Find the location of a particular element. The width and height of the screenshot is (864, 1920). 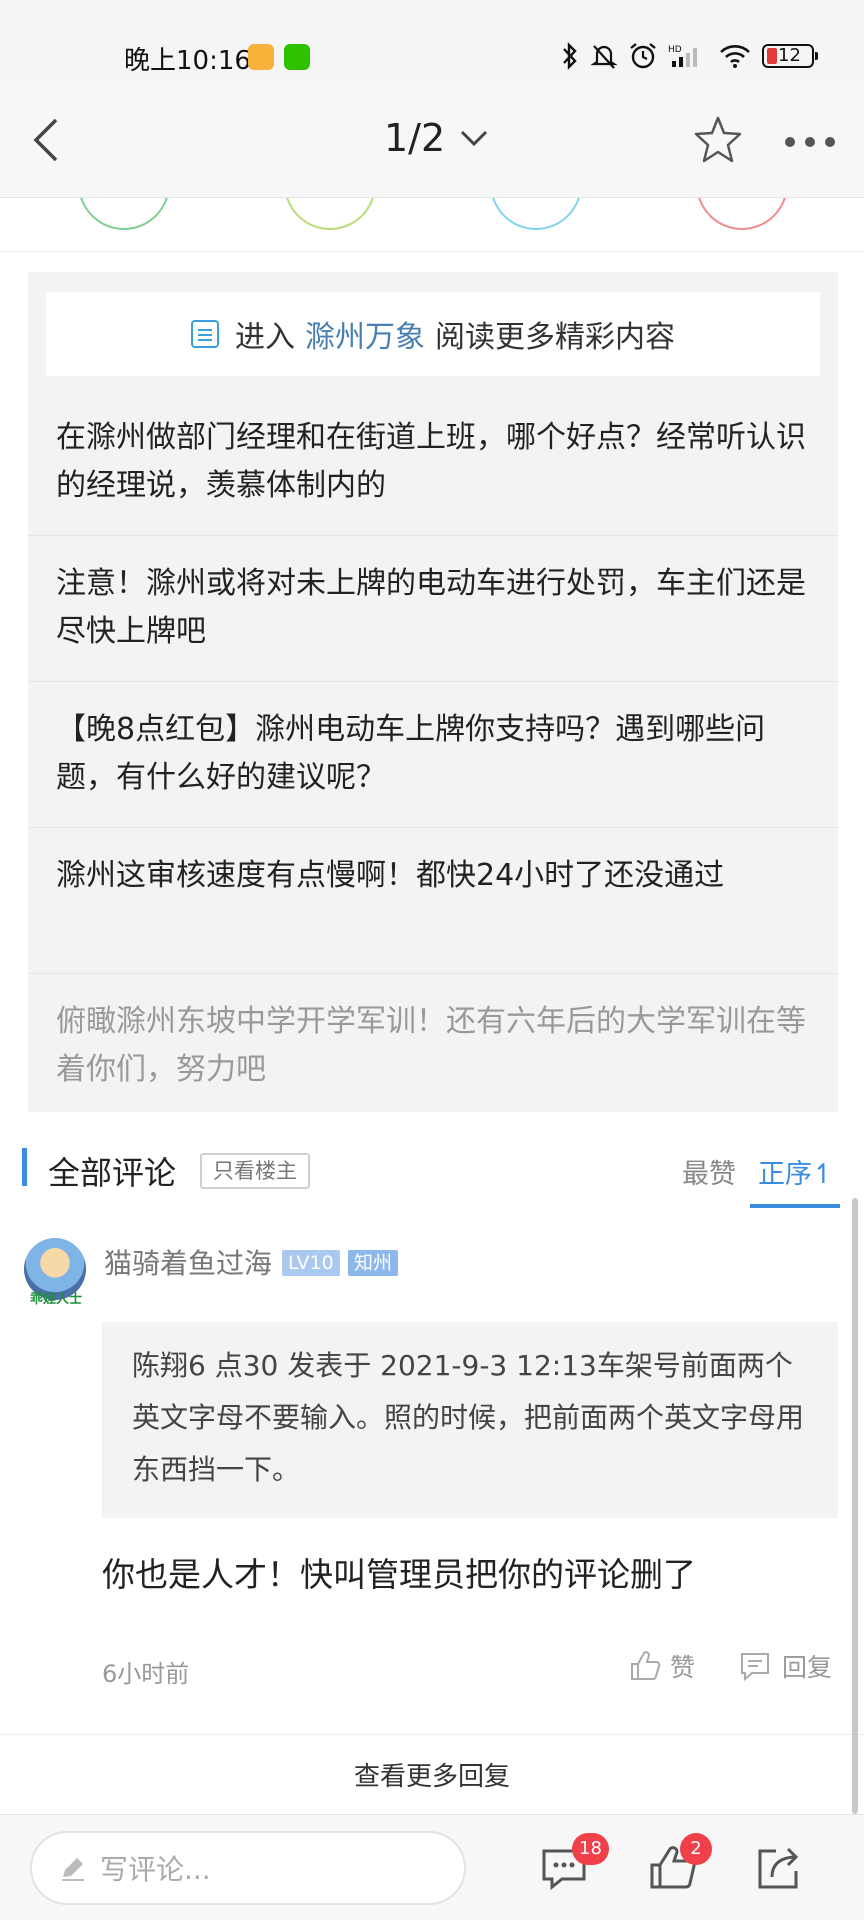

rank-badge: 知州 is located at coordinates (373, 1263).